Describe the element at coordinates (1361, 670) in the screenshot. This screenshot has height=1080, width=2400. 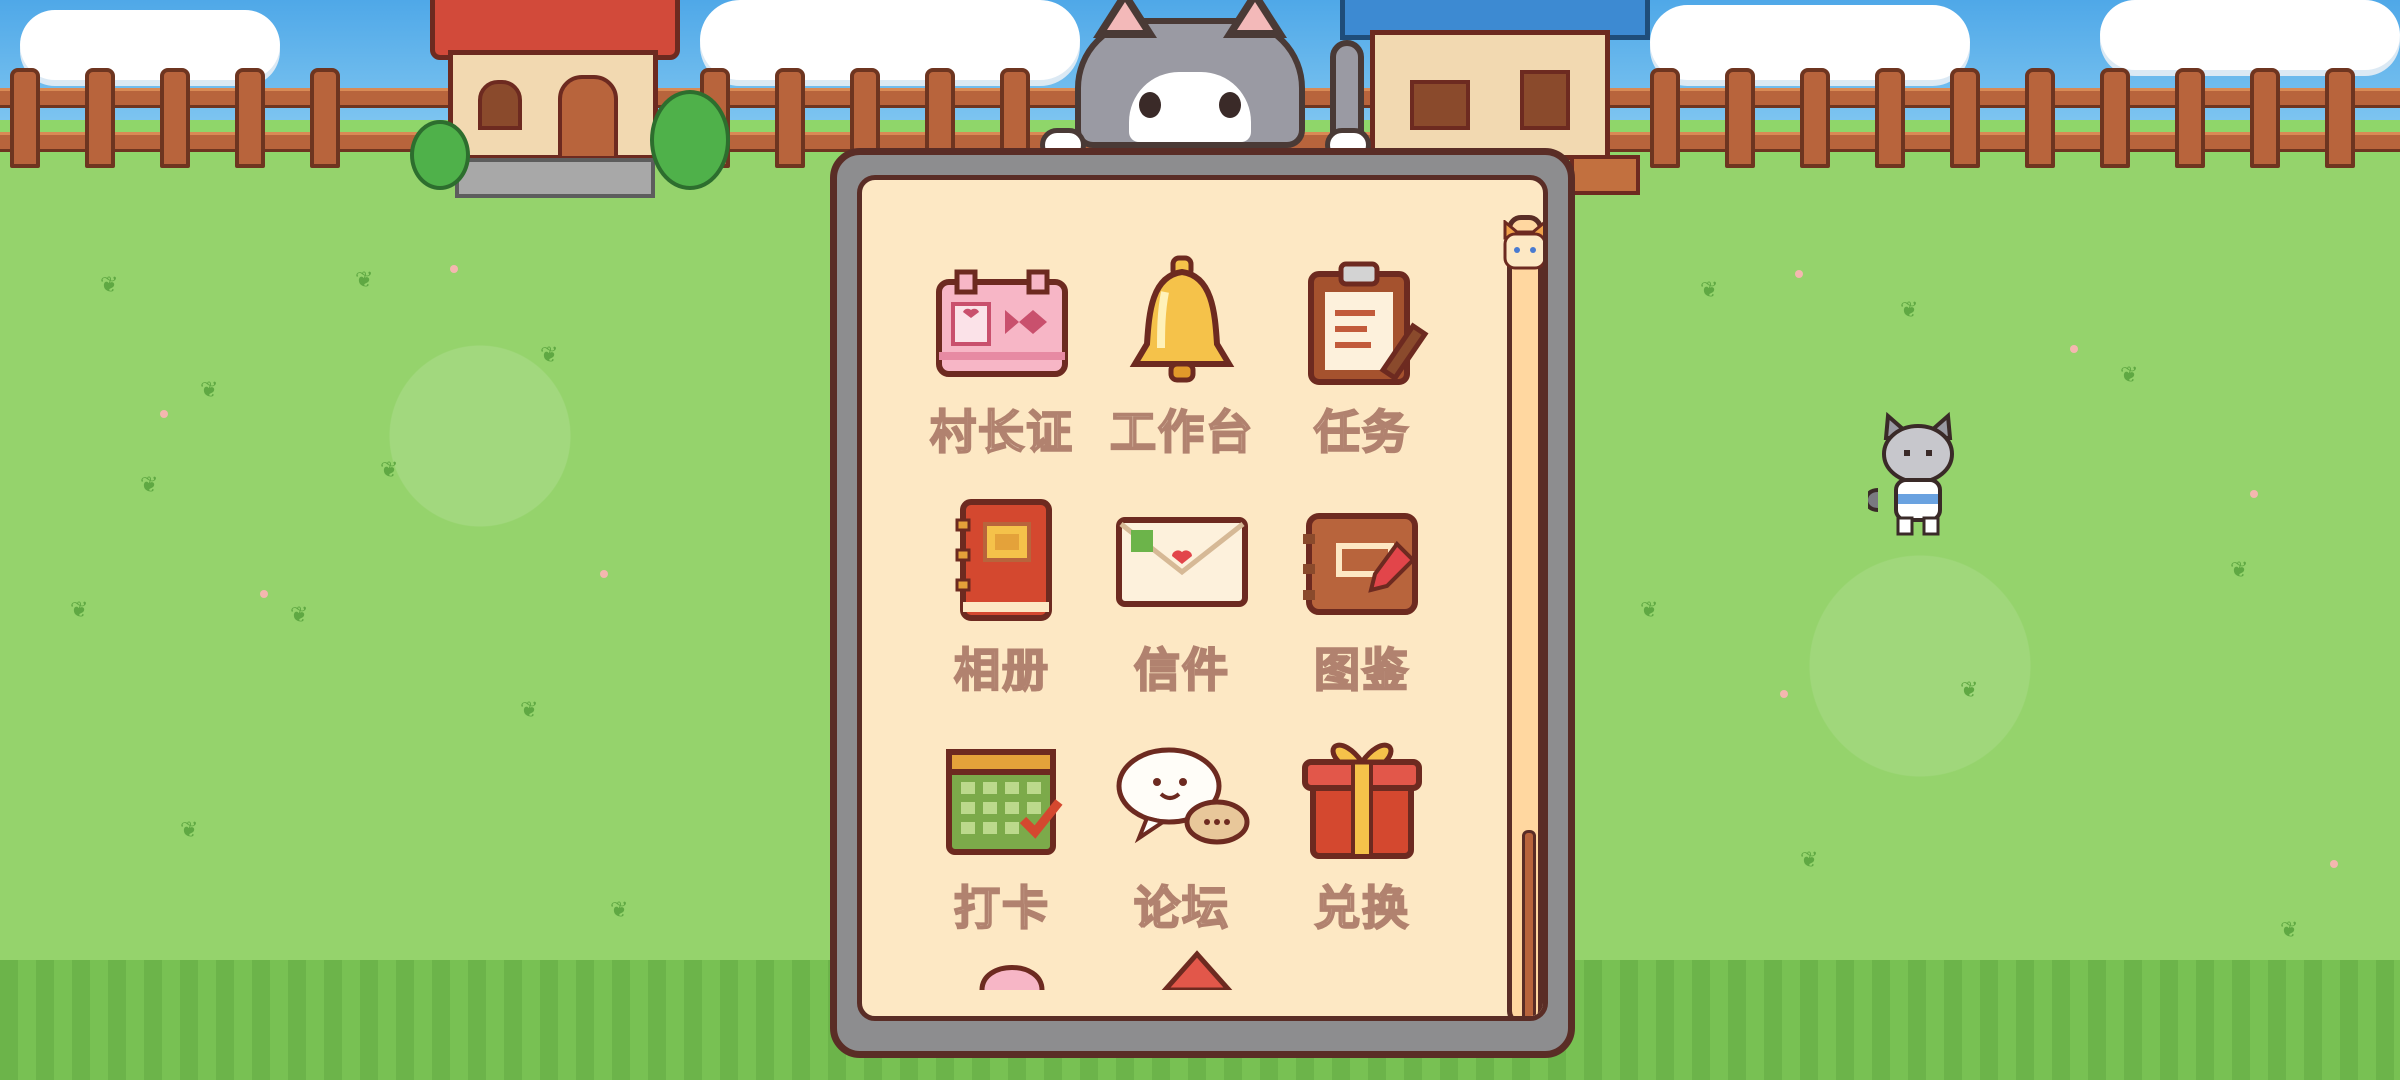
I see `menu-item-label: 图鉴` at that location.